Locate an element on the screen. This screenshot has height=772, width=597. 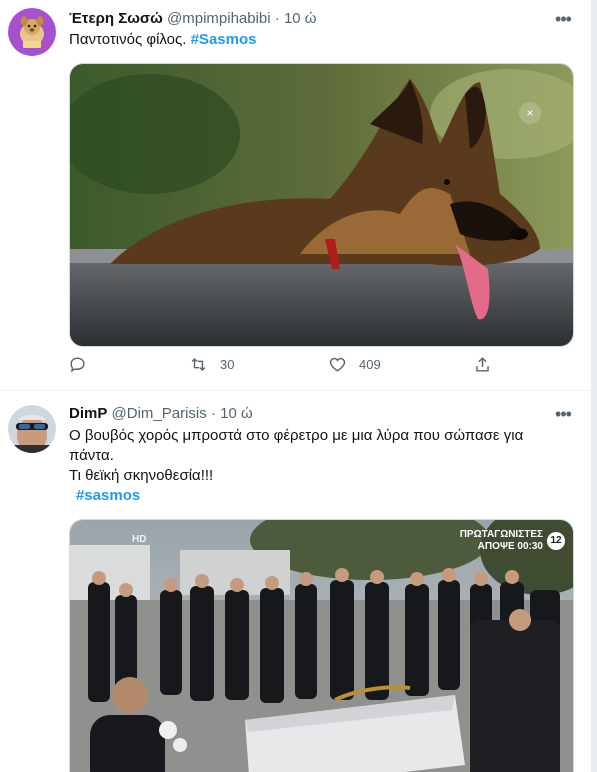
rating-badge: 12 is located at coordinates (556, 541).